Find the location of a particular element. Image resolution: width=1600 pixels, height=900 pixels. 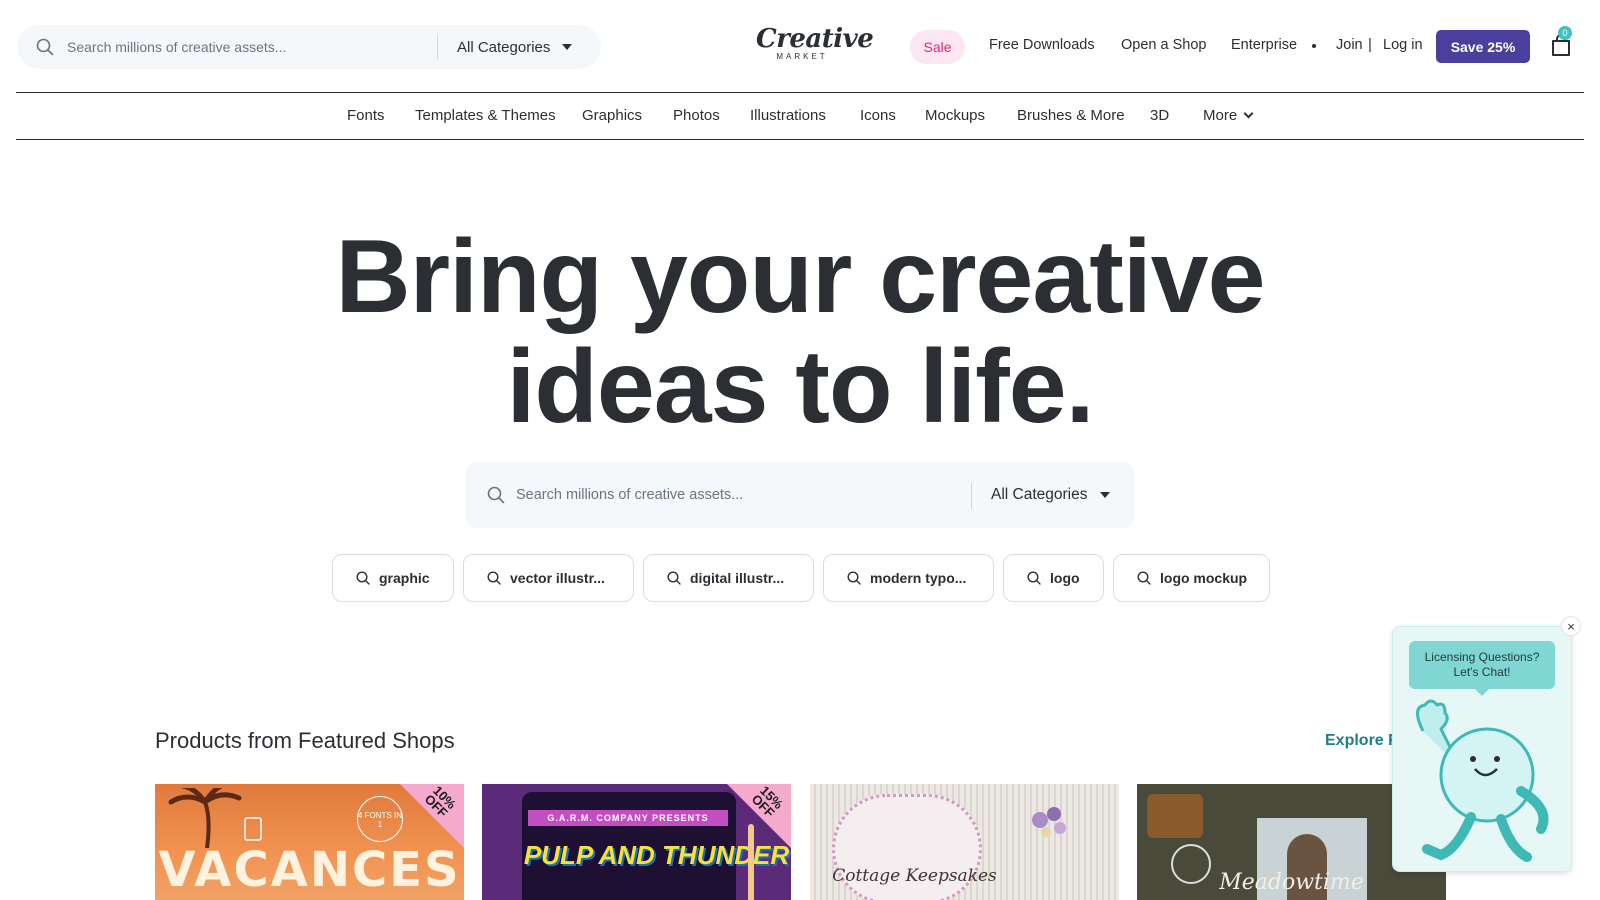

chat-widget: Licensing Questions? Let's Chat! is located at coordinates (1482, 749).